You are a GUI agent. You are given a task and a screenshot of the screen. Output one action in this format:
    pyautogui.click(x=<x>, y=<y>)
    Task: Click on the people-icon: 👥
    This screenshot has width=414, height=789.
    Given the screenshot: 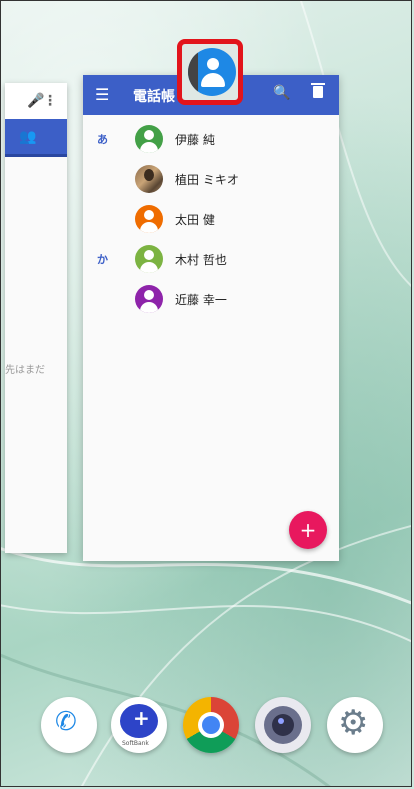 What is the action you would take?
    pyautogui.click(x=28, y=137)
    